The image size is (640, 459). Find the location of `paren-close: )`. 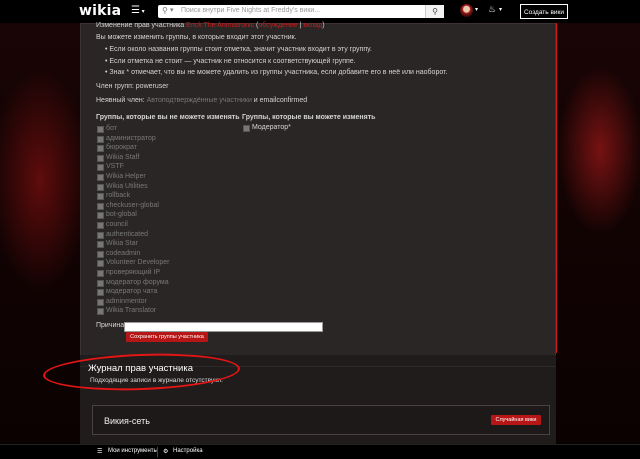

paren-close: ) is located at coordinates (323, 25).